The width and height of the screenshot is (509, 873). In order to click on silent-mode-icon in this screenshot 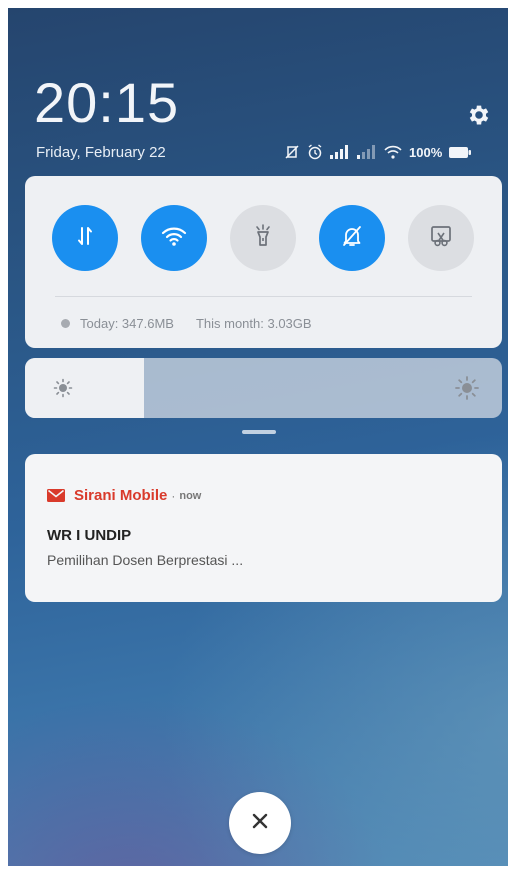, I will do `click(352, 238)`.